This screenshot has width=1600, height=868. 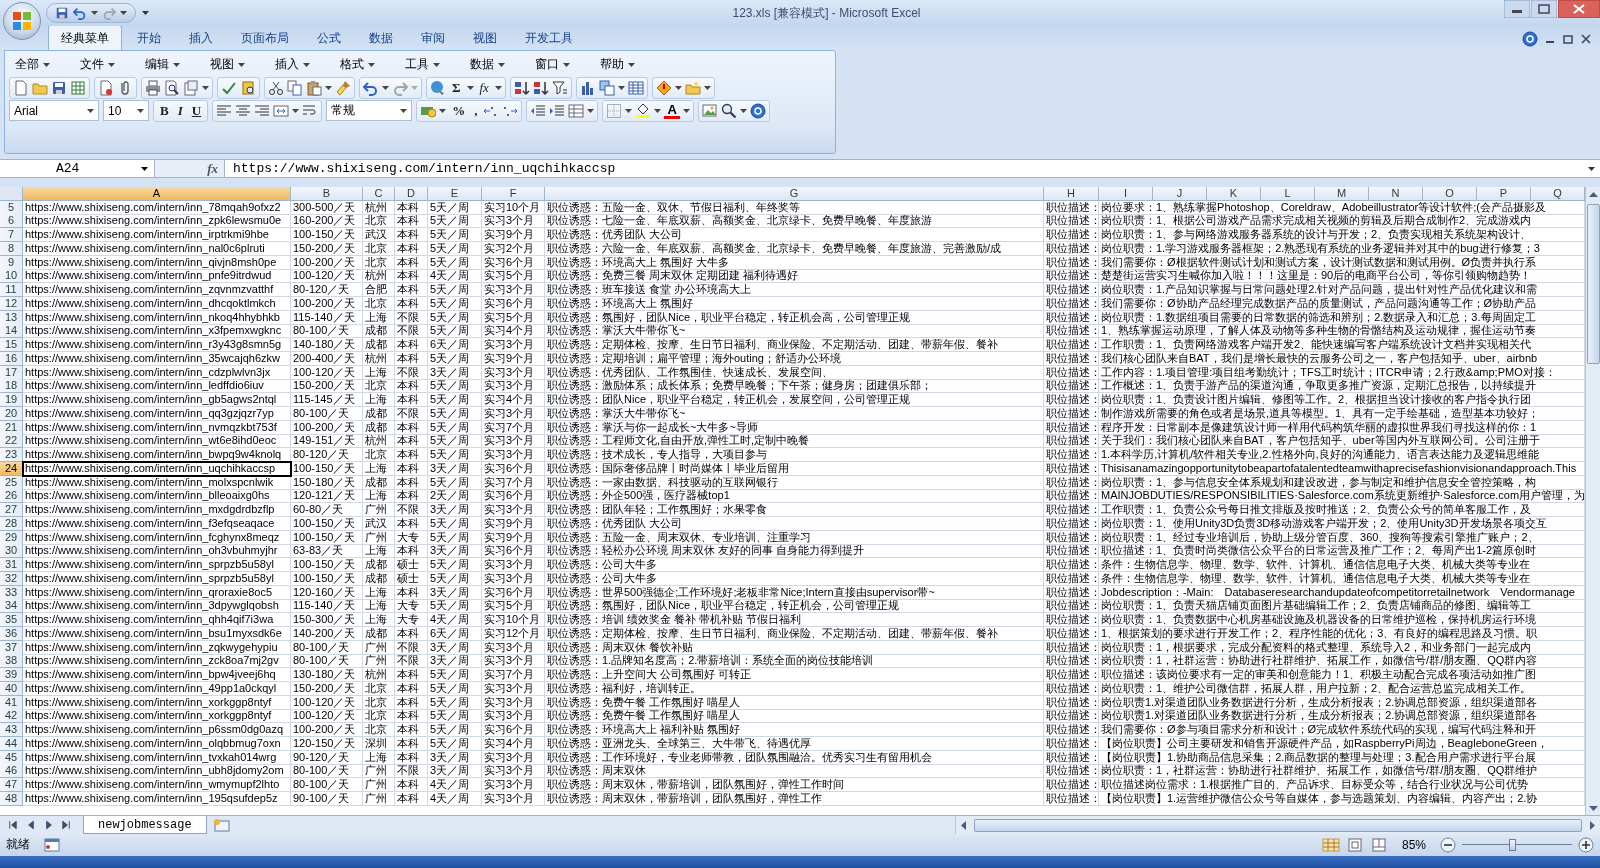 What do you see at coordinates (11, 290) in the screenshot?
I see `row-header: 11` at bounding box center [11, 290].